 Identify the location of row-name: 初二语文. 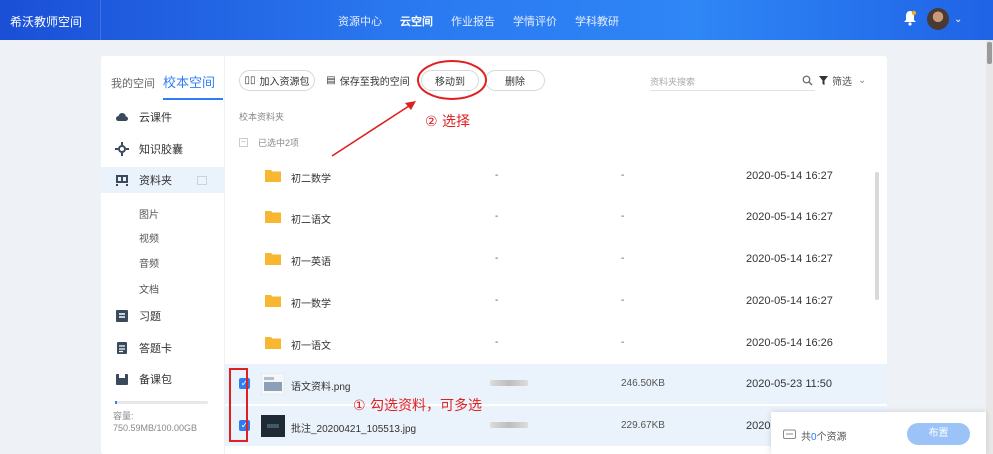
(311, 218).